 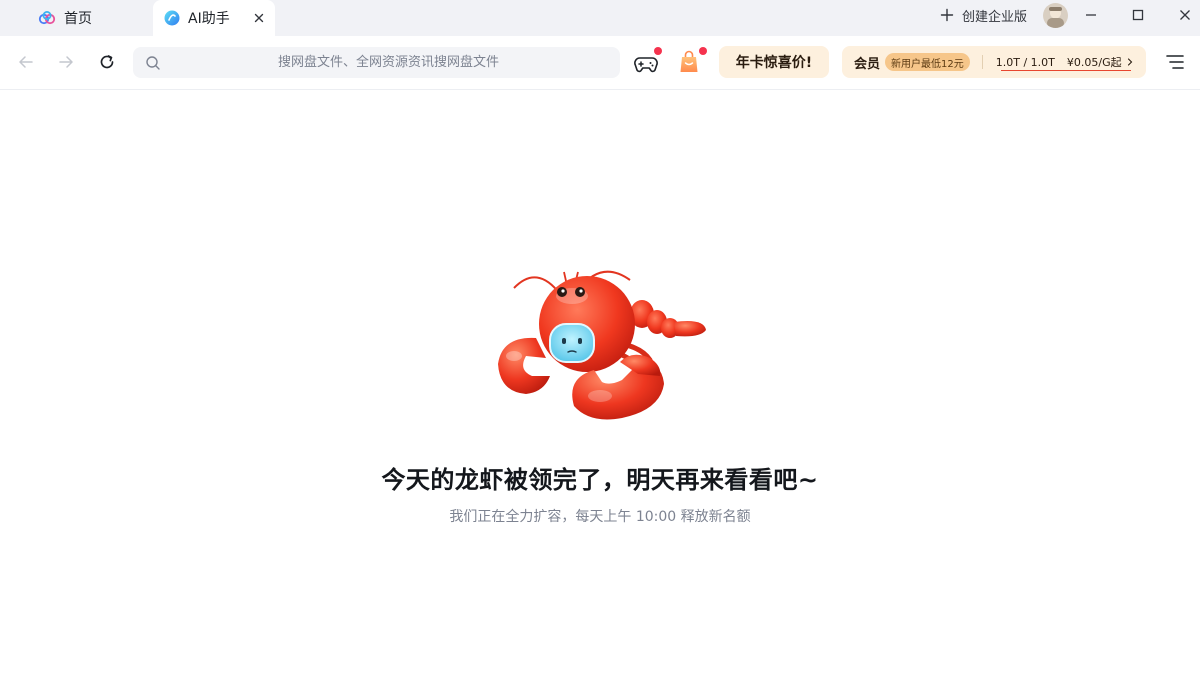 I want to click on search-icon, so click(x=153, y=63).